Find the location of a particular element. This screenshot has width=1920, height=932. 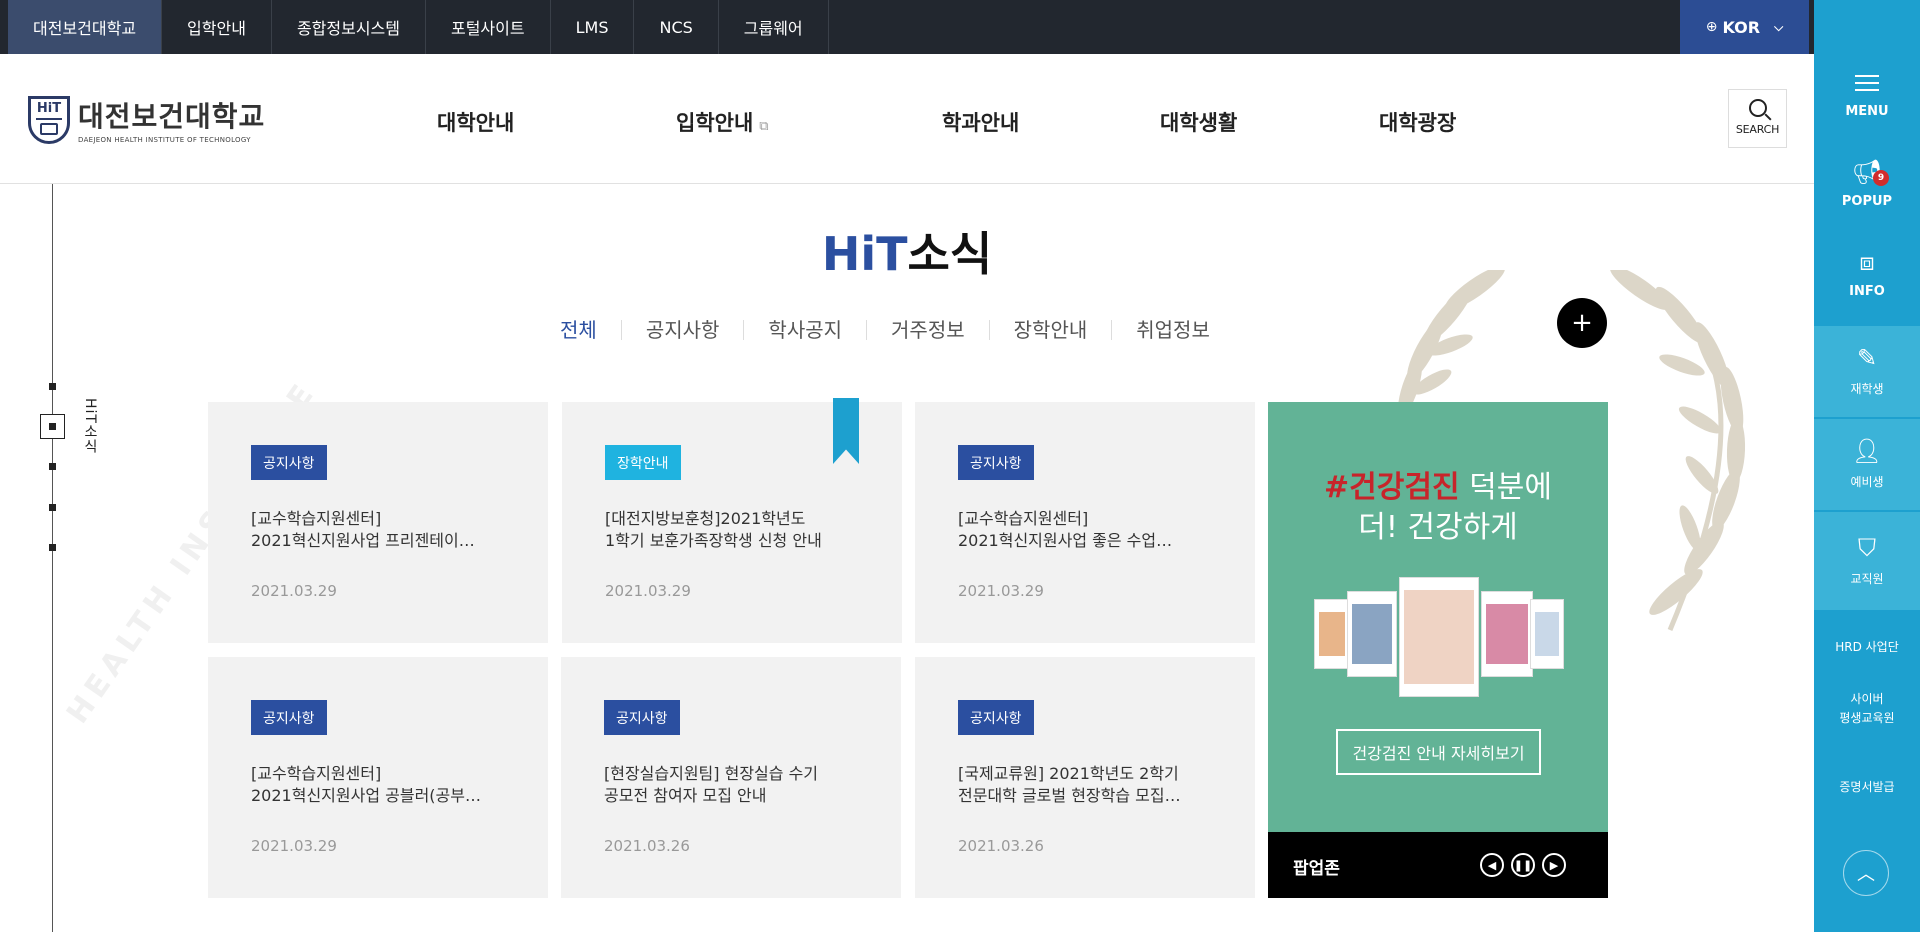

quick-cyber-education: 사이버 평생교육원 is located at coordinates (1867, 708).